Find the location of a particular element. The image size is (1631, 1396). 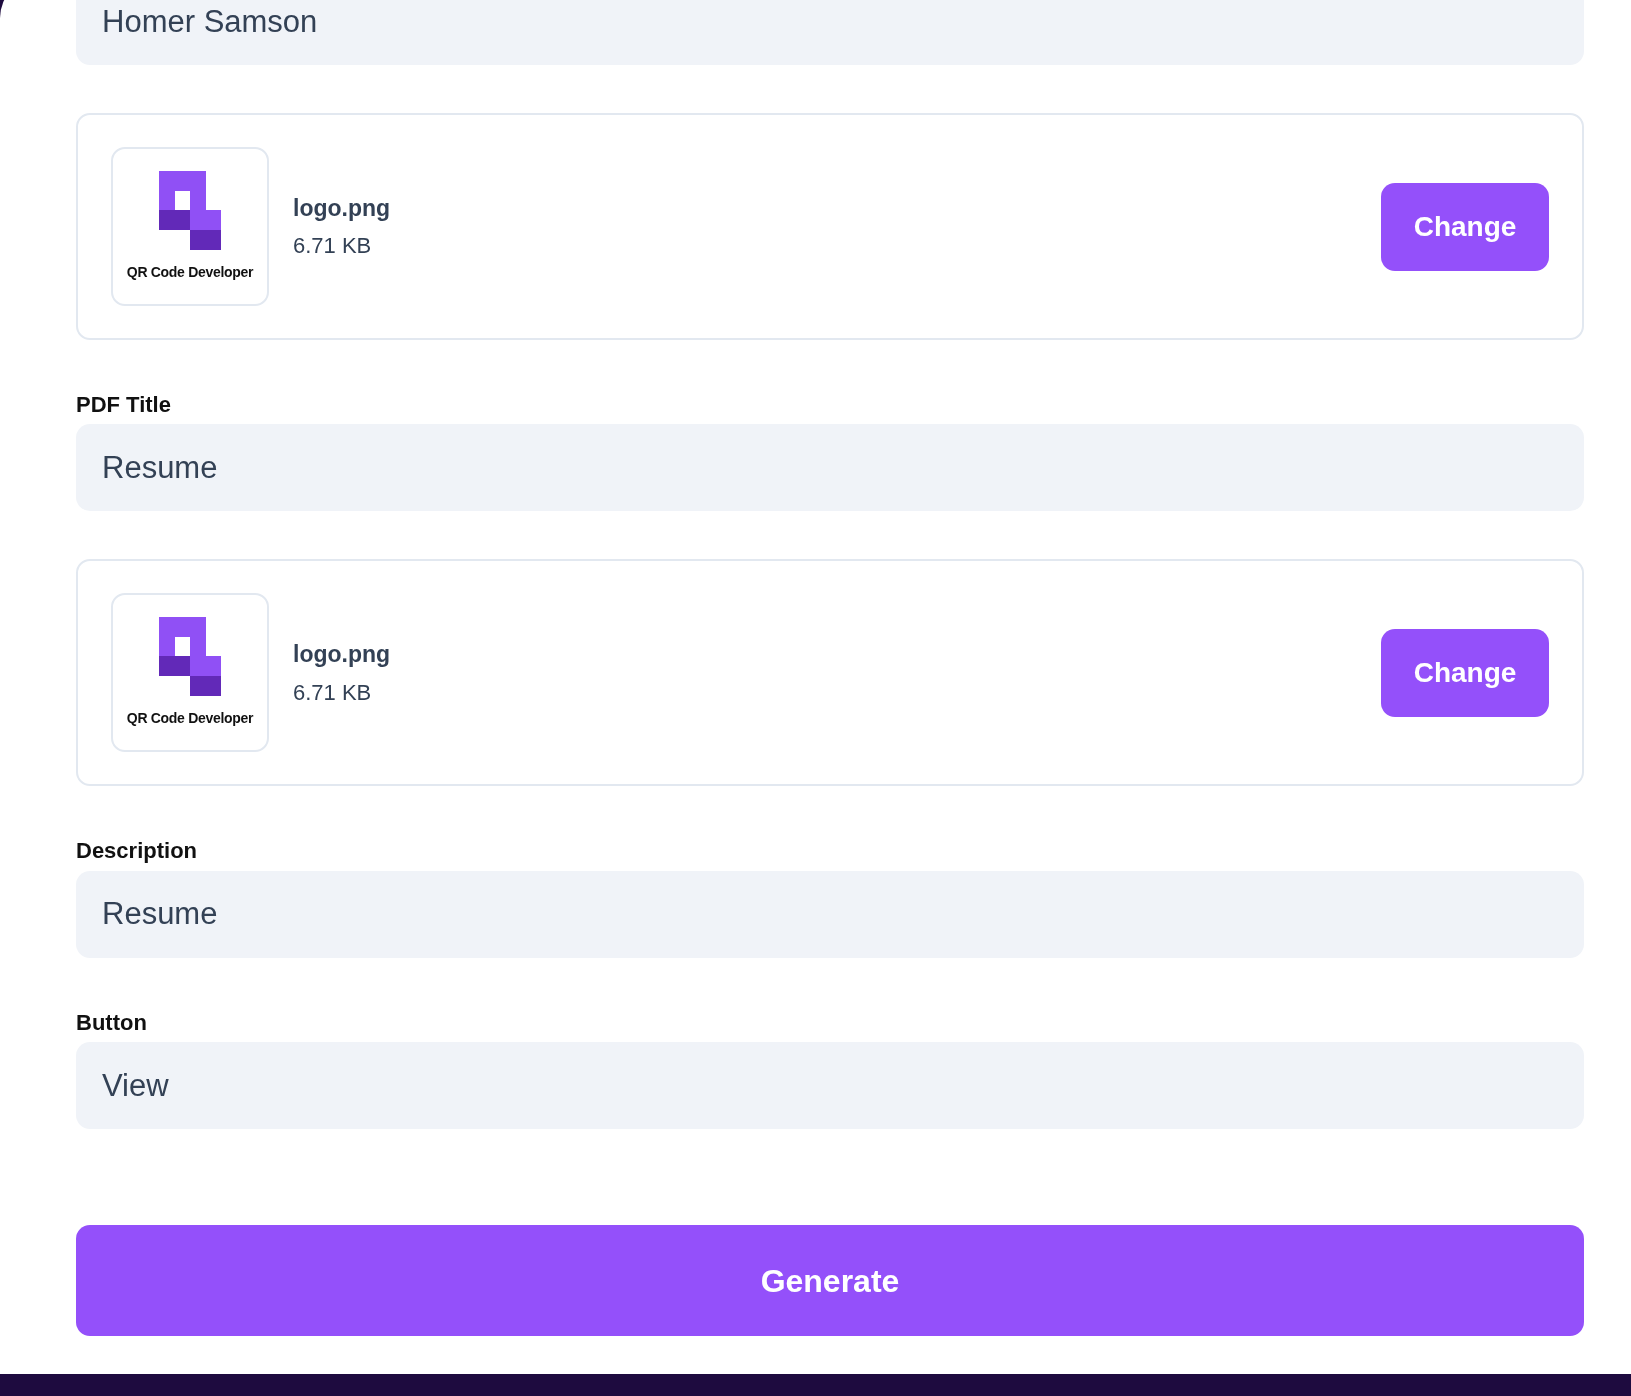

text-field: View is located at coordinates (830, 1086).